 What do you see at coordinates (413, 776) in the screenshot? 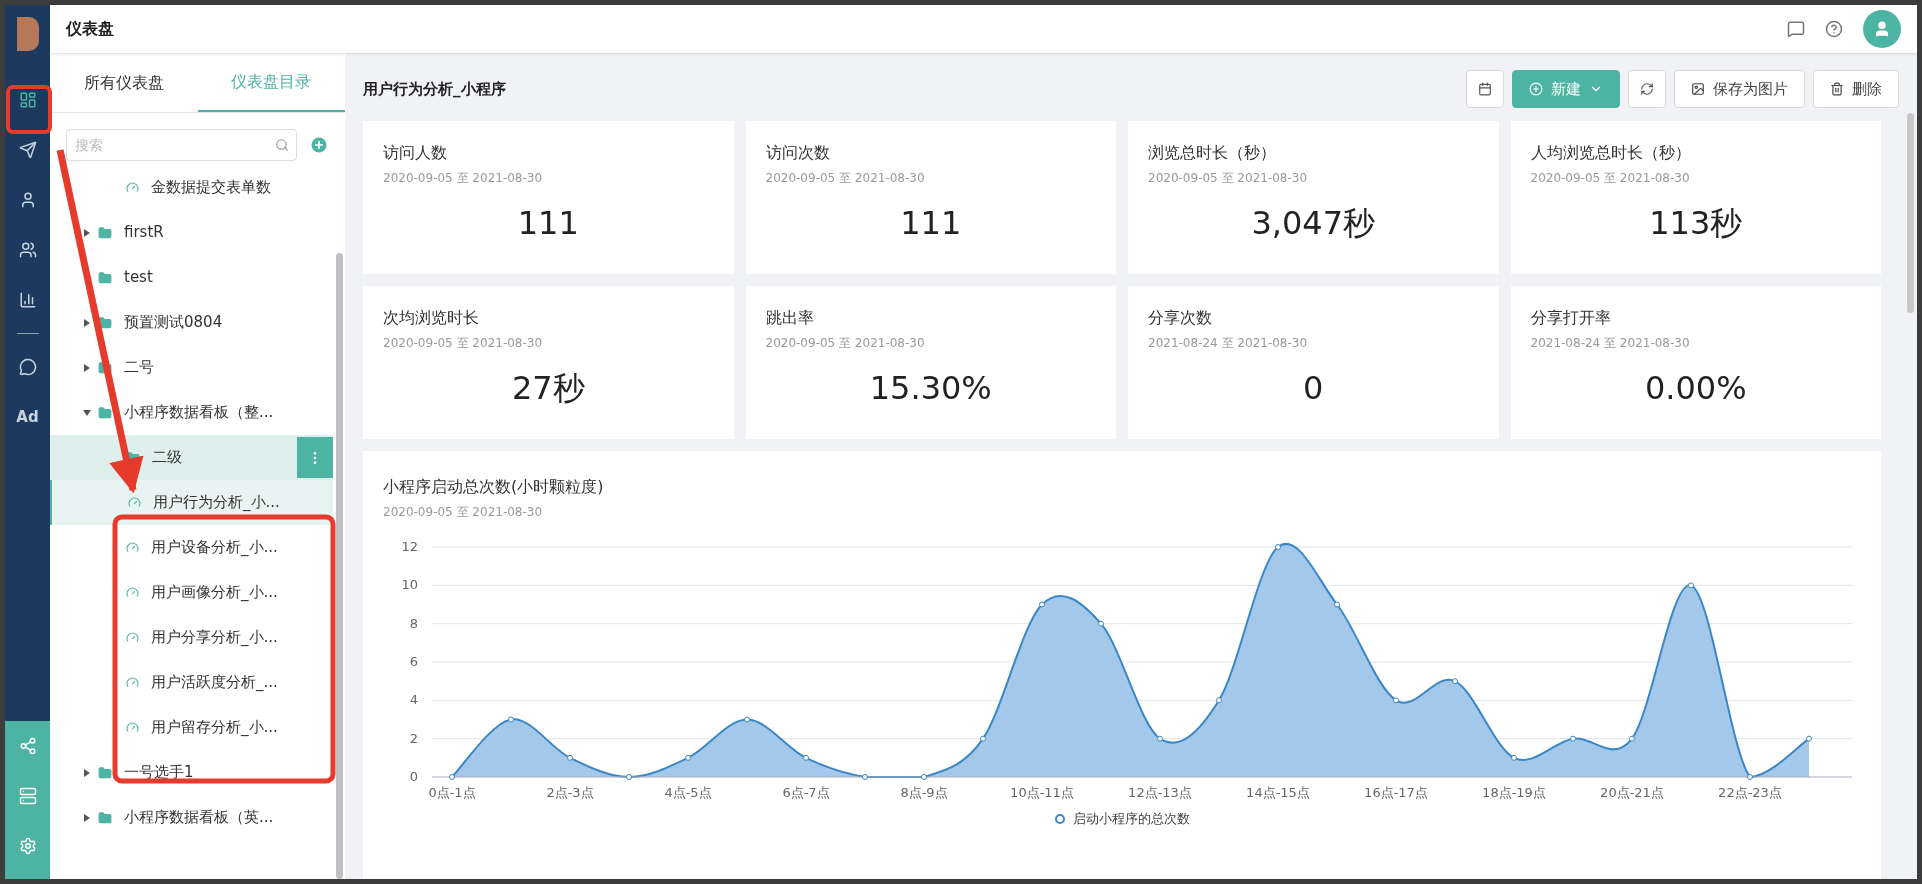
I see `y-tick-label: 0` at bounding box center [413, 776].